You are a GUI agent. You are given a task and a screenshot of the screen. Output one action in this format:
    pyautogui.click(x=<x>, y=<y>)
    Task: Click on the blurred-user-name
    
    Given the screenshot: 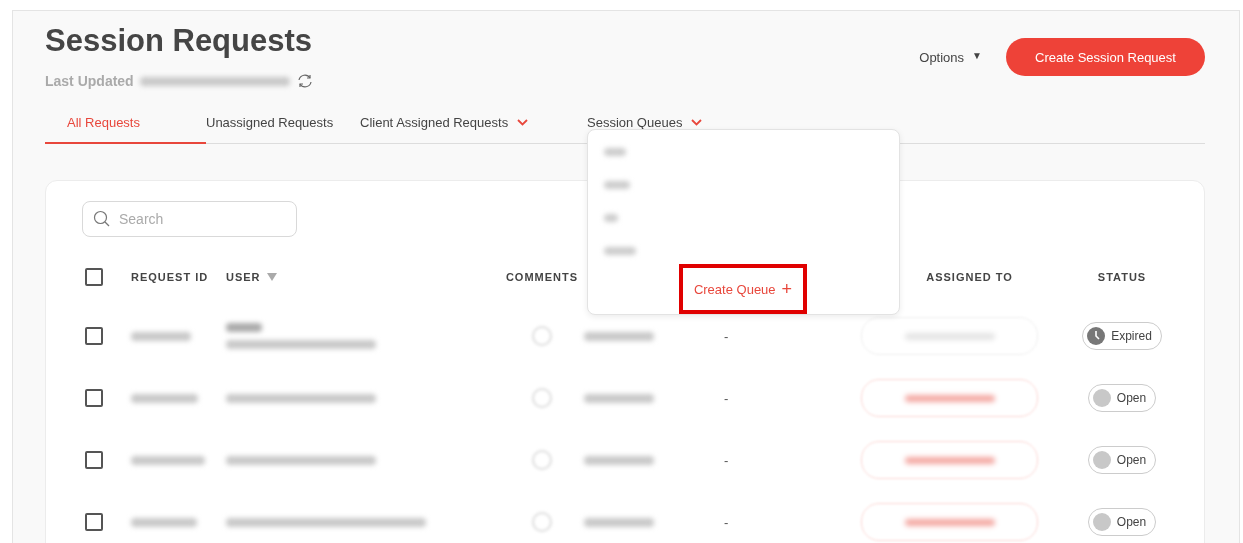 What is the action you would take?
    pyautogui.click(x=244, y=327)
    